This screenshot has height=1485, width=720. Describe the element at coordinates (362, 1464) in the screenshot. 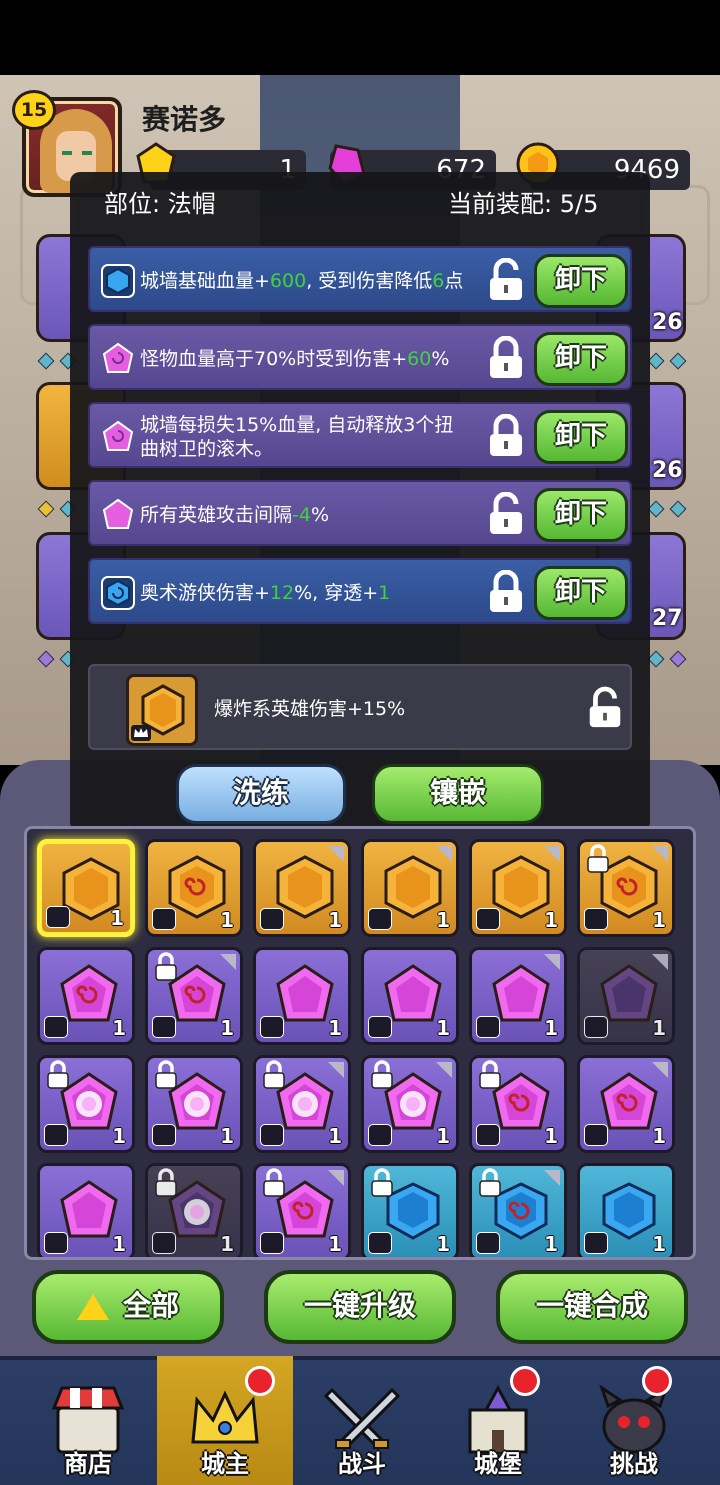

I see `nav-battle-label: 战斗` at that location.